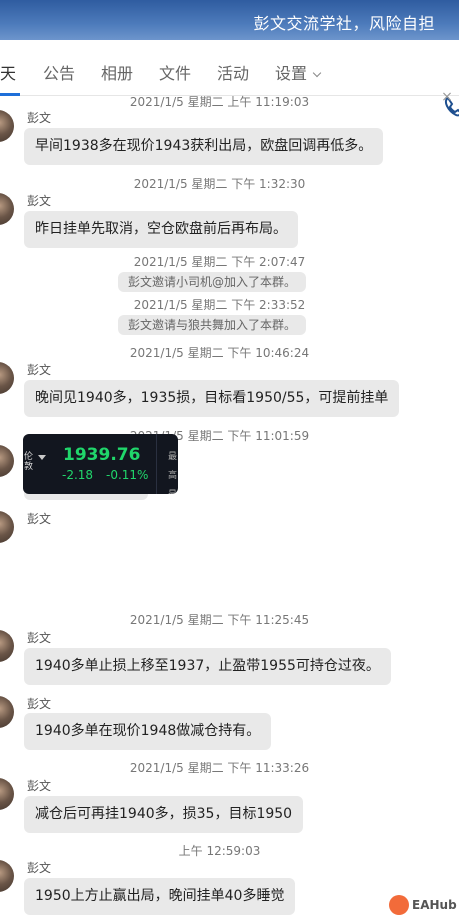 Image resolution: width=459 pixels, height=920 pixels. I want to click on message-bubble: 减仓后可再挂1940多，损35，目标1950, so click(164, 814).